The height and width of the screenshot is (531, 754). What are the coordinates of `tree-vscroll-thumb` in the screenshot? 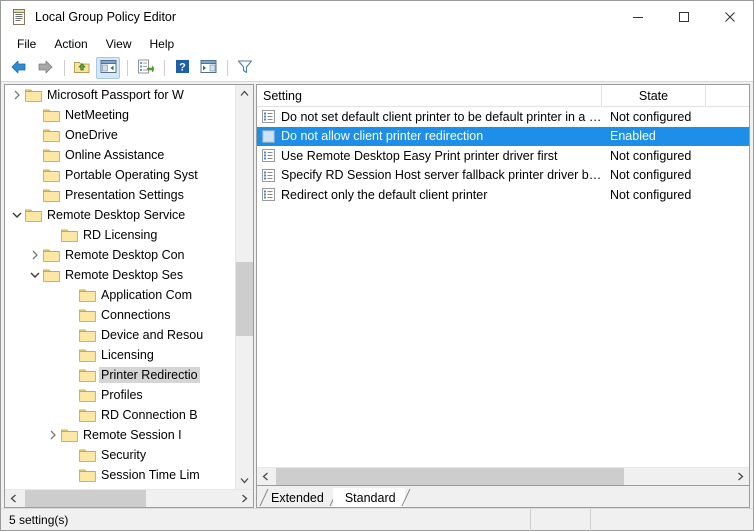 It's located at (244, 299).